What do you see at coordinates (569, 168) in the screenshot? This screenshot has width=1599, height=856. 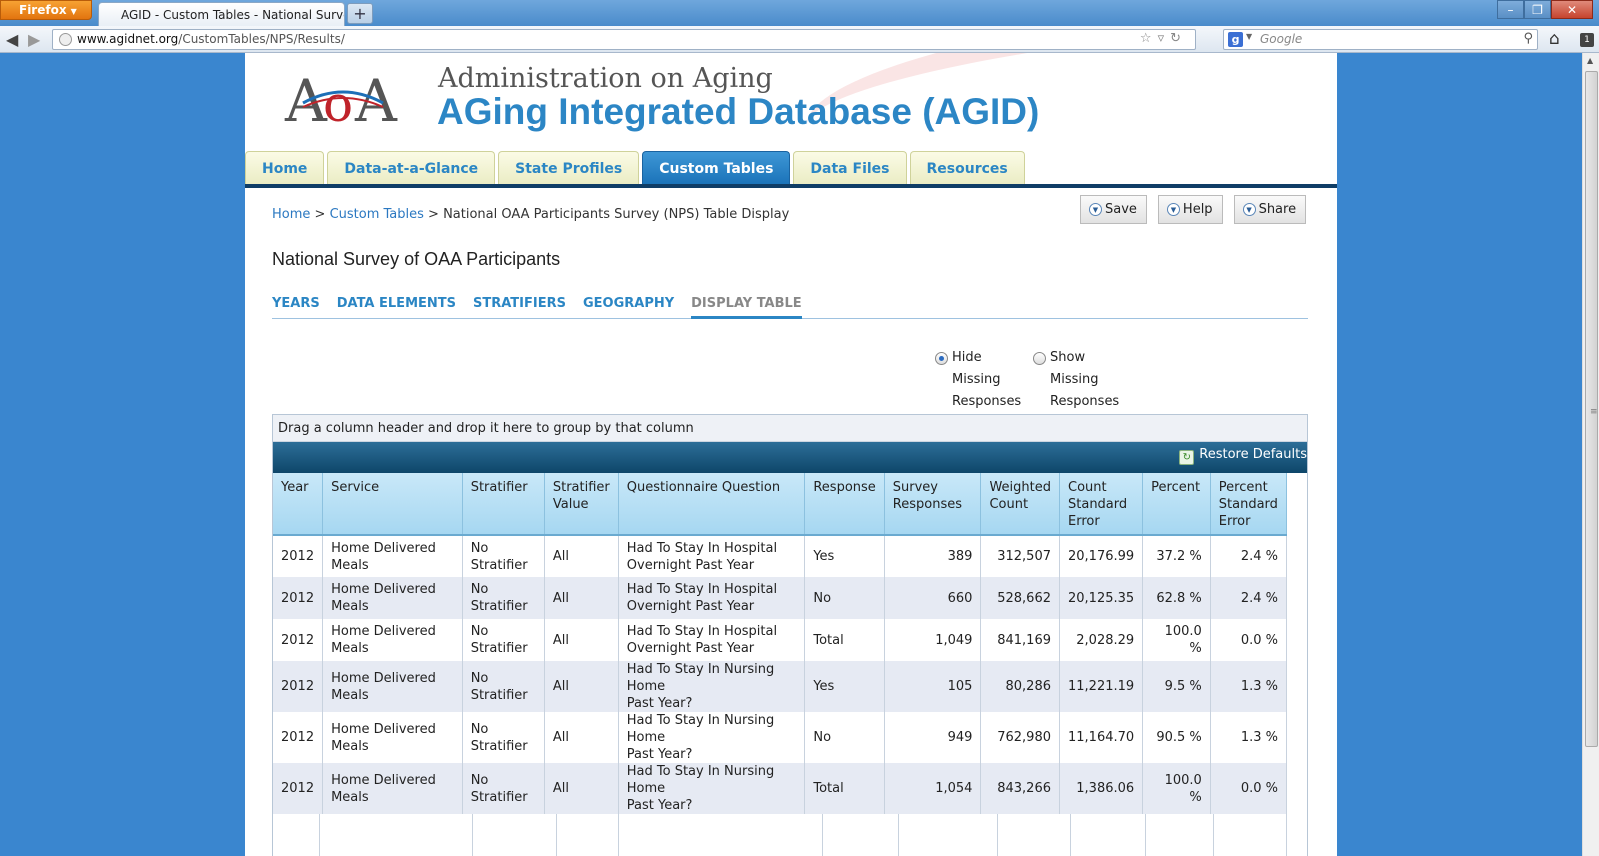 I see `tab-state-profiles: State Profiles` at bounding box center [569, 168].